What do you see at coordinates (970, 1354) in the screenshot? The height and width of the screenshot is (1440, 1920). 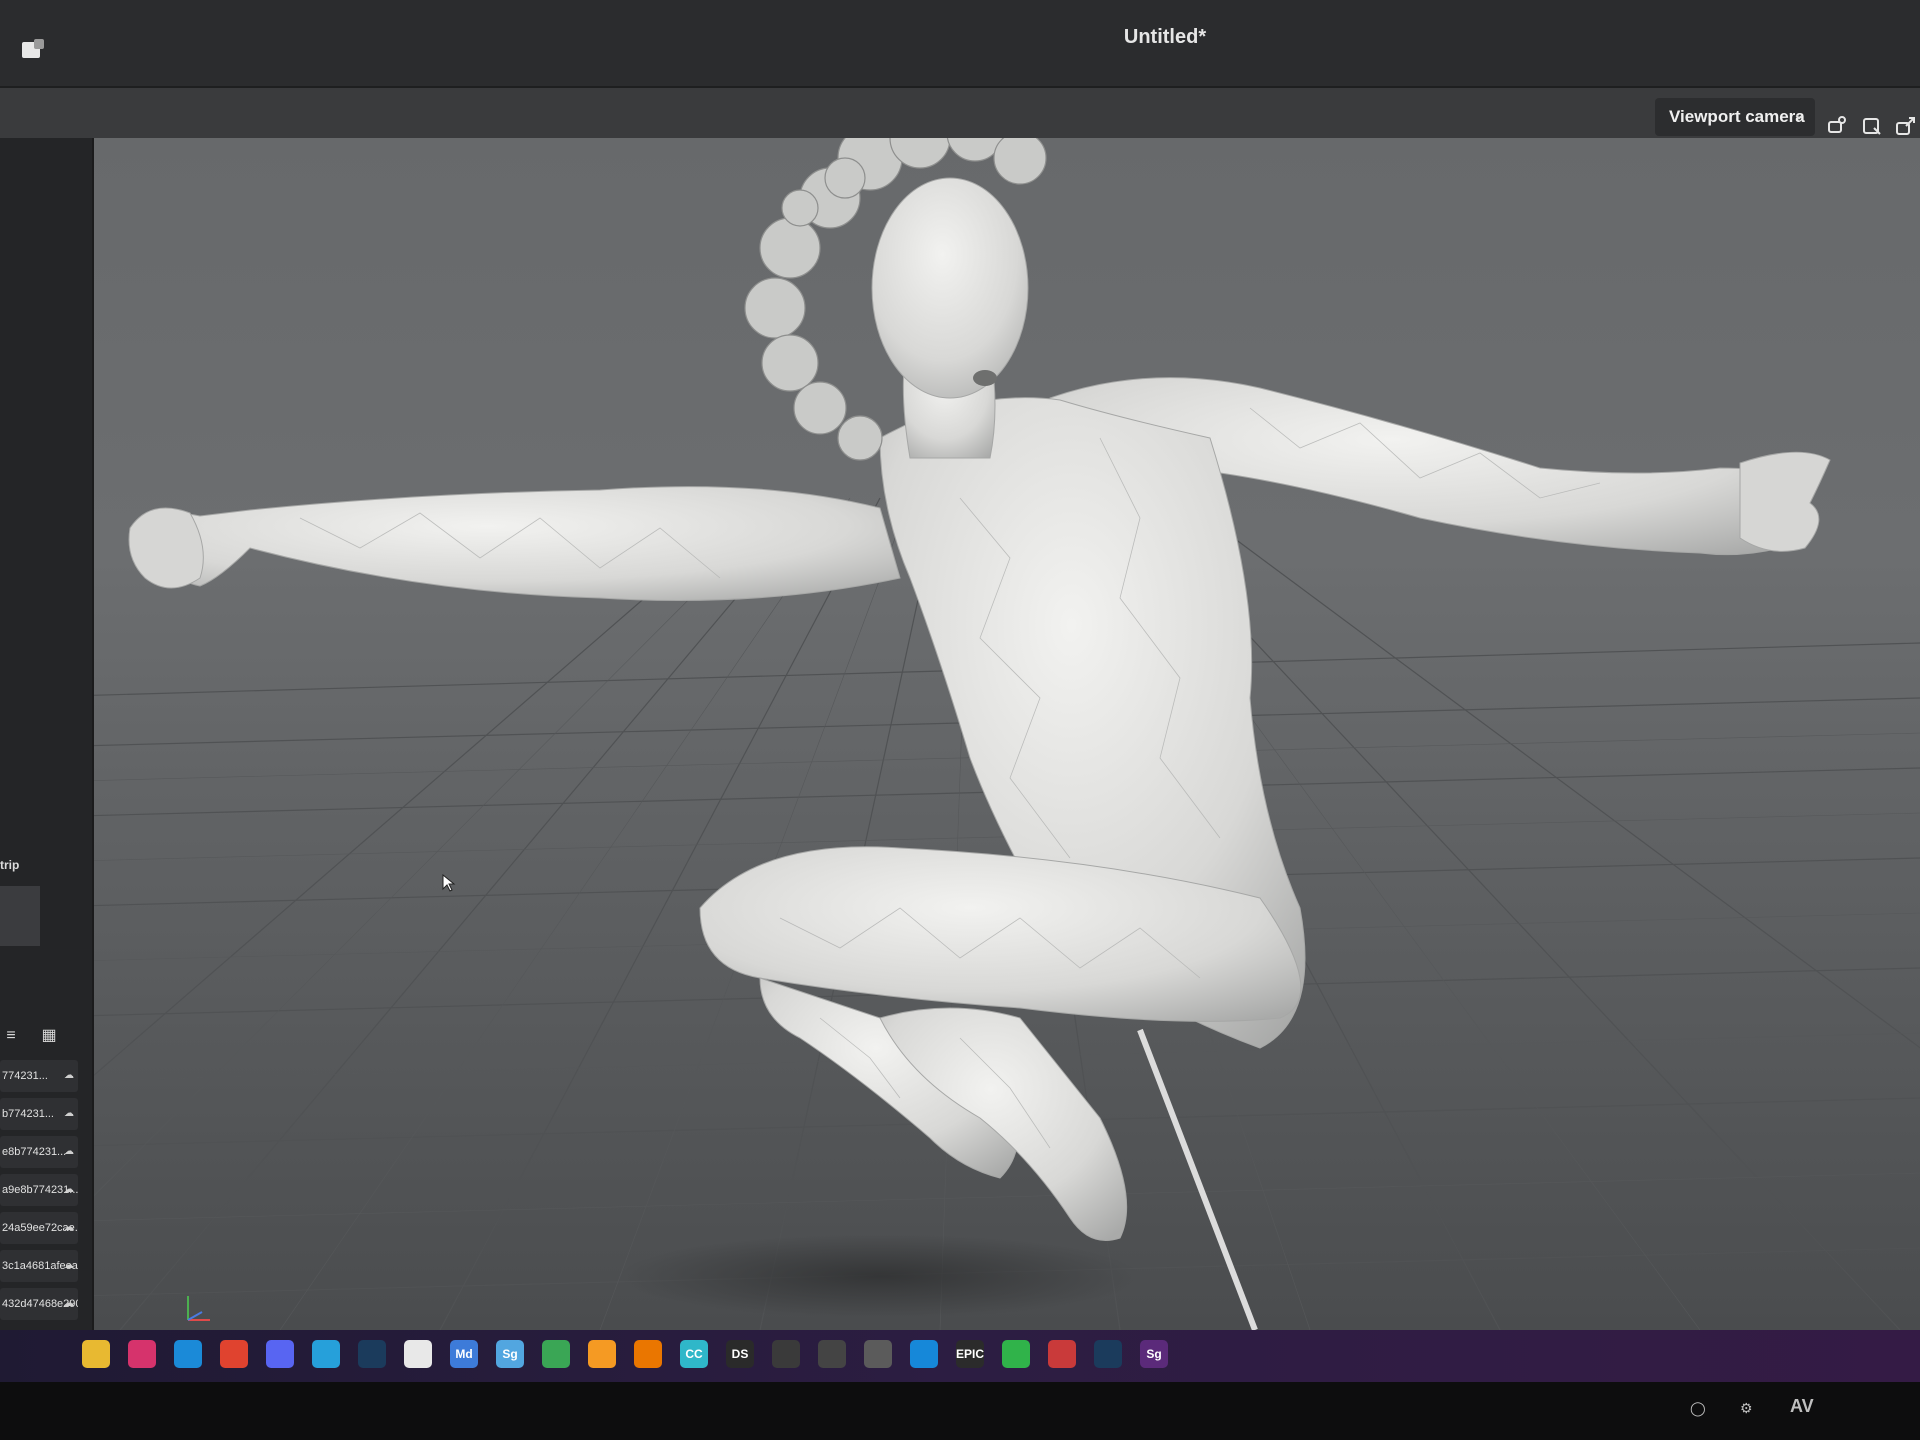 I see `taskbar-epic-icon: EPIC` at bounding box center [970, 1354].